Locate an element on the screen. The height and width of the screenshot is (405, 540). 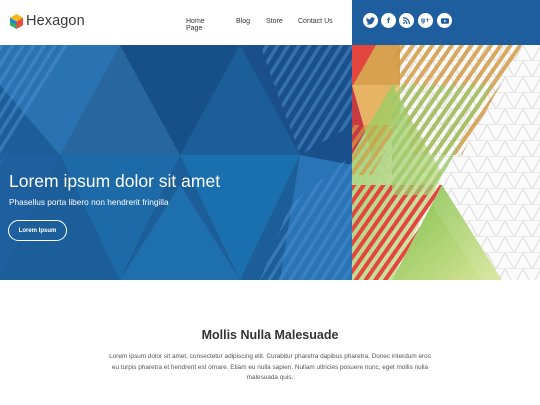
hero-cta-button: Lorem Ipsum is located at coordinates (37, 230).